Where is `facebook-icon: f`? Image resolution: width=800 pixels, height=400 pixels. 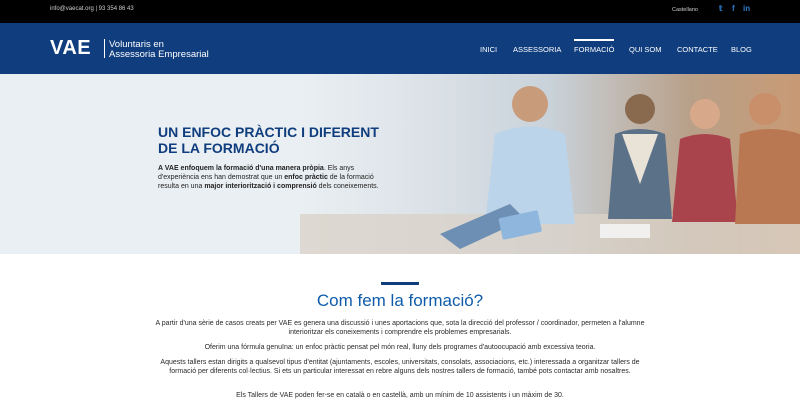
facebook-icon: f is located at coordinates (733, 8).